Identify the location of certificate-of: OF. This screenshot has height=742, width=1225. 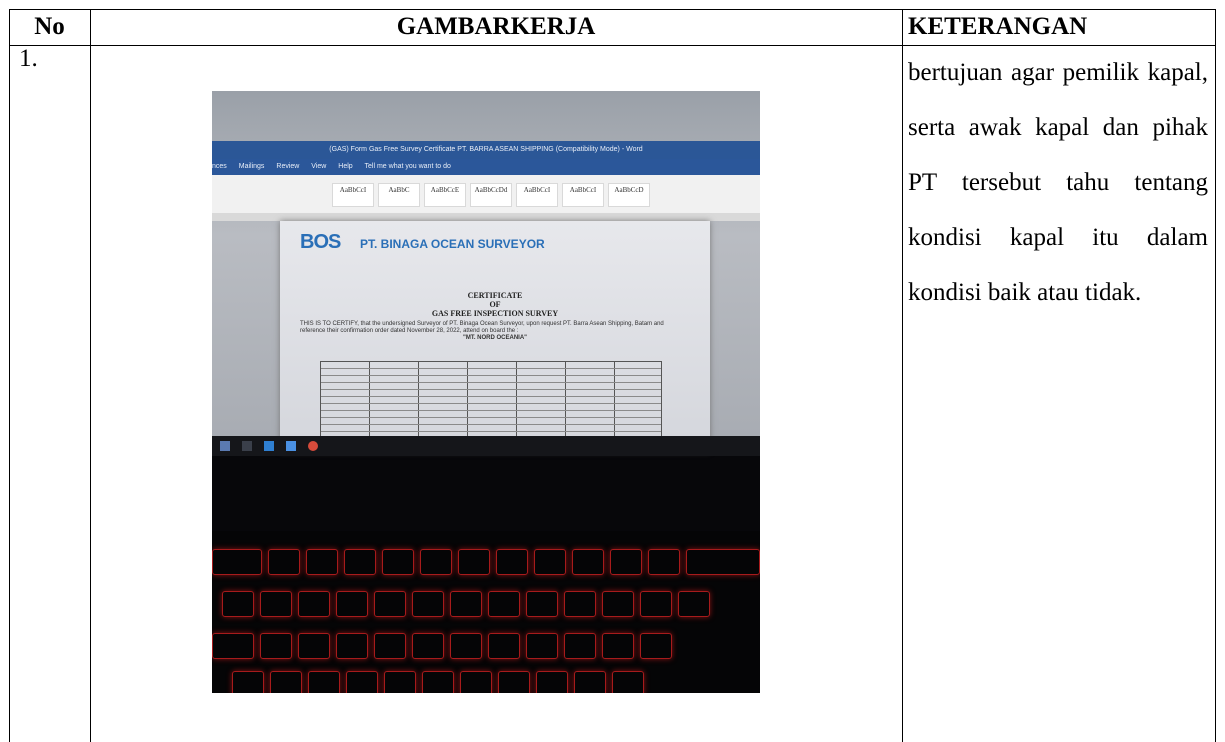
(495, 304).